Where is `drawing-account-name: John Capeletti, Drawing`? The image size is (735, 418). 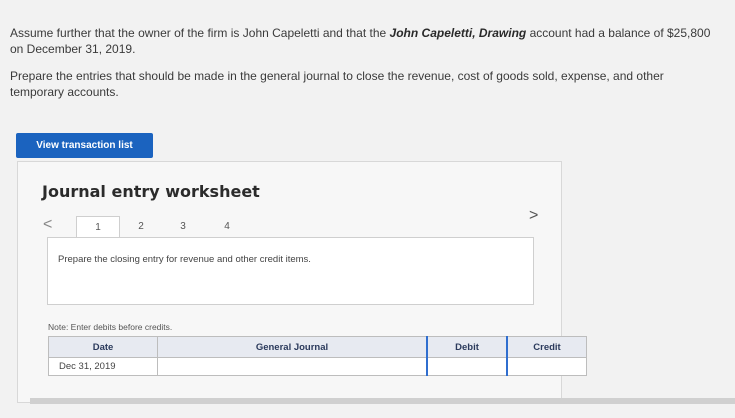
drawing-account-name: John Capeletti, Drawing is located at coordinates (458, 33).